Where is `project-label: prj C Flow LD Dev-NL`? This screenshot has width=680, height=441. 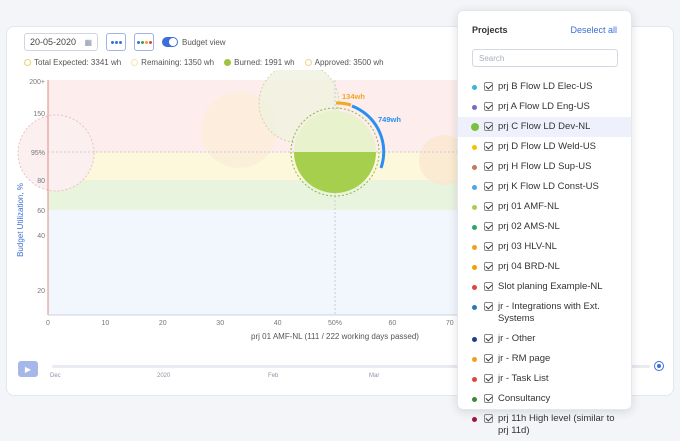
project-label: prj C Flow LD Dev-NL is located at coordinates (544, 126).